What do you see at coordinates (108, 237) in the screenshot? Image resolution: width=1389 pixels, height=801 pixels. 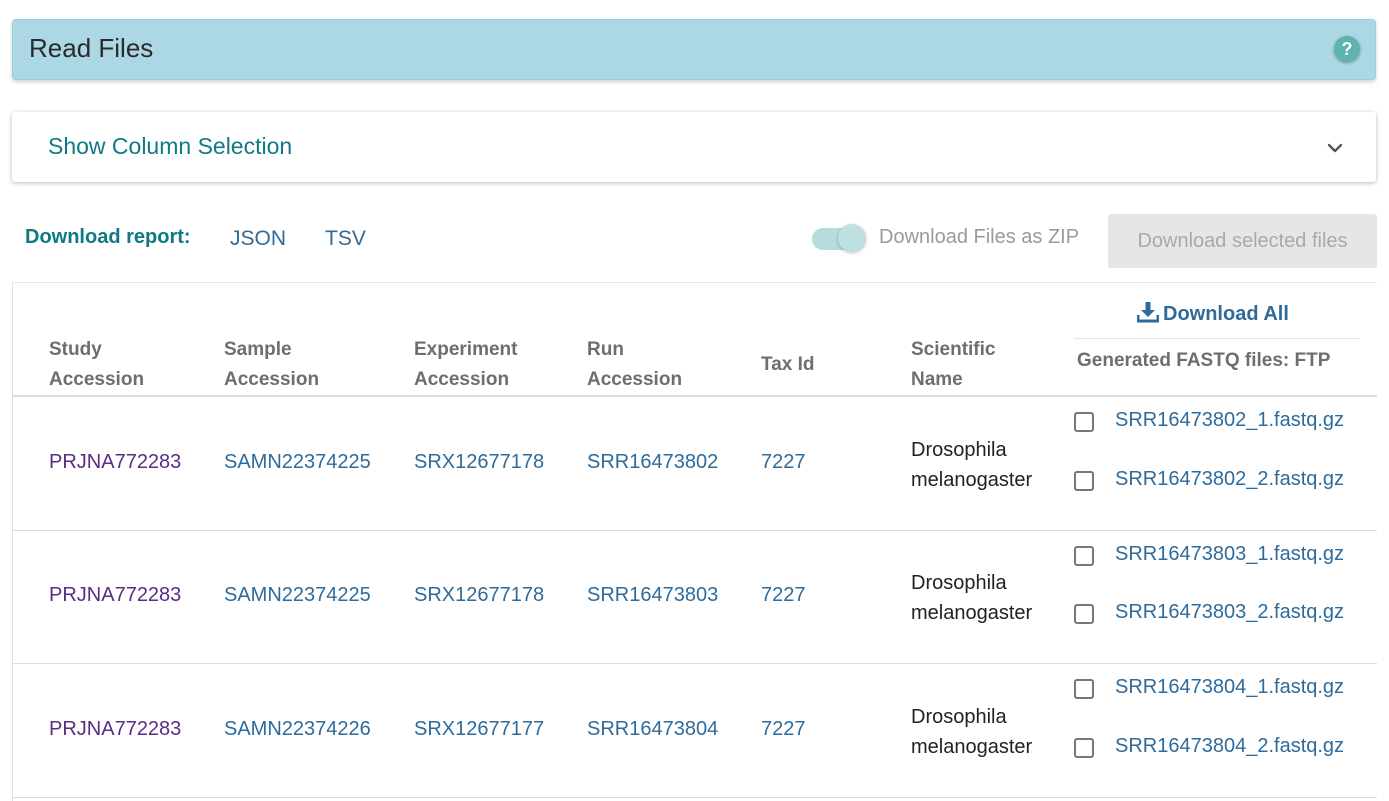 I see `download-report-label: Download report:` at bounding box center [108, 237].